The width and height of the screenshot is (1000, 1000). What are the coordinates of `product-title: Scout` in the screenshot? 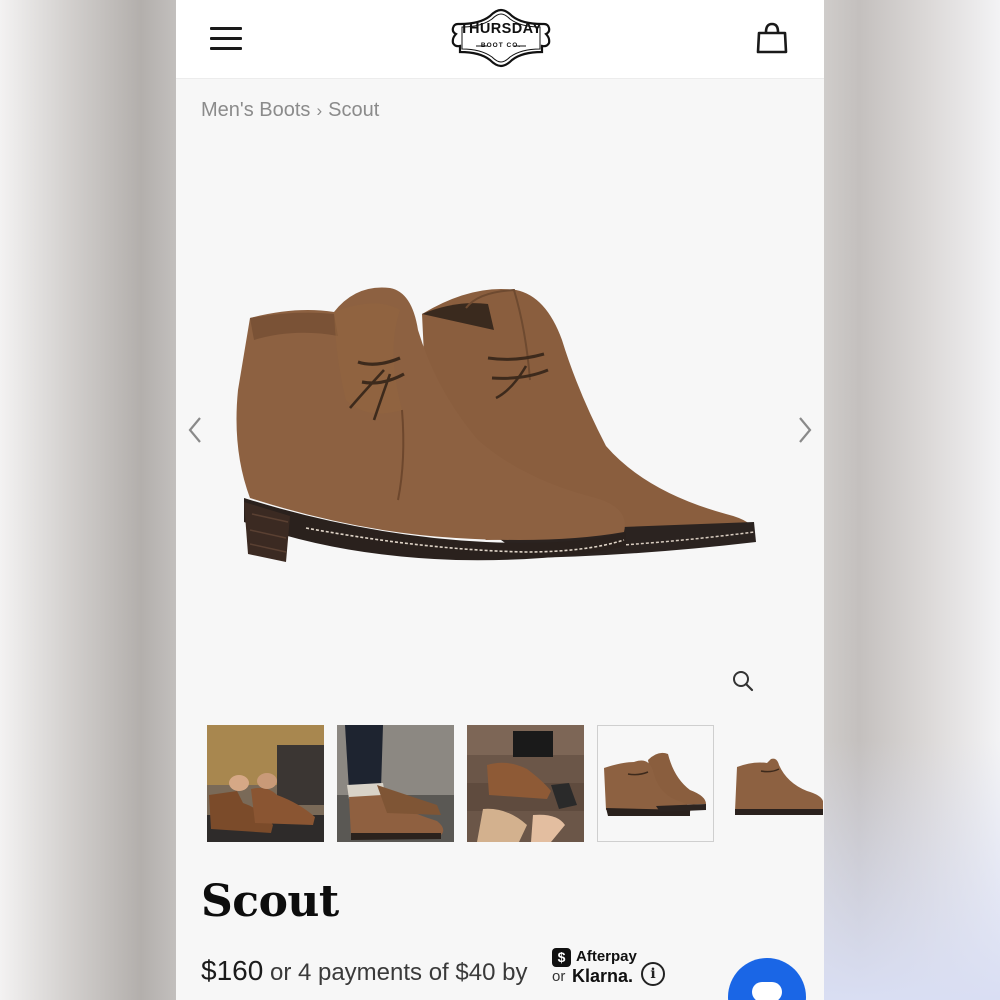 It's located at (270, 901).